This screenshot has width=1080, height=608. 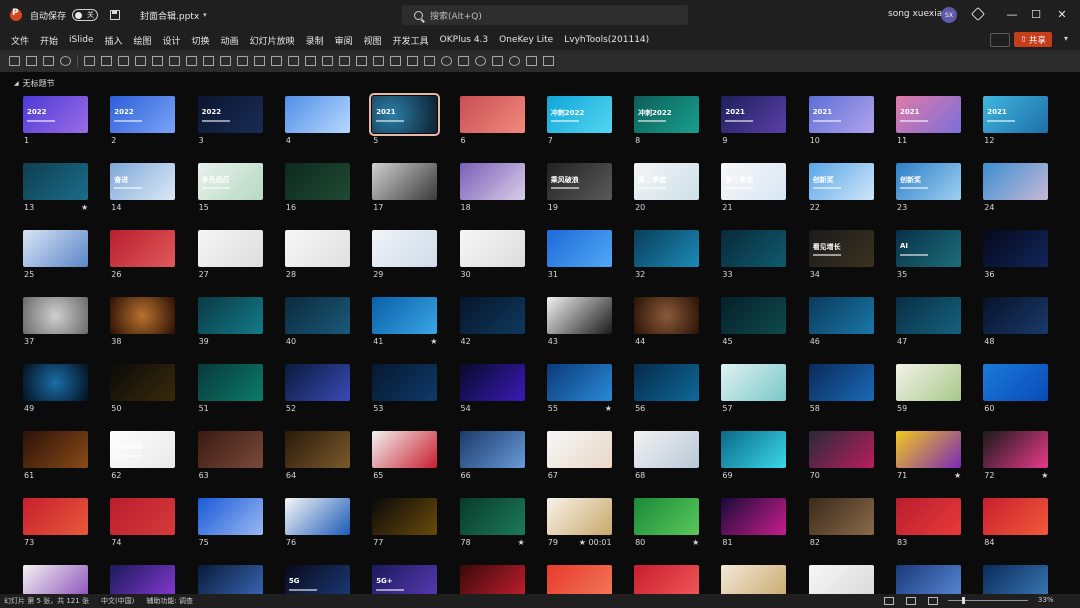 I want to click on slide-thumbnail-cell: 2022 3, so click(x=231, y=122).